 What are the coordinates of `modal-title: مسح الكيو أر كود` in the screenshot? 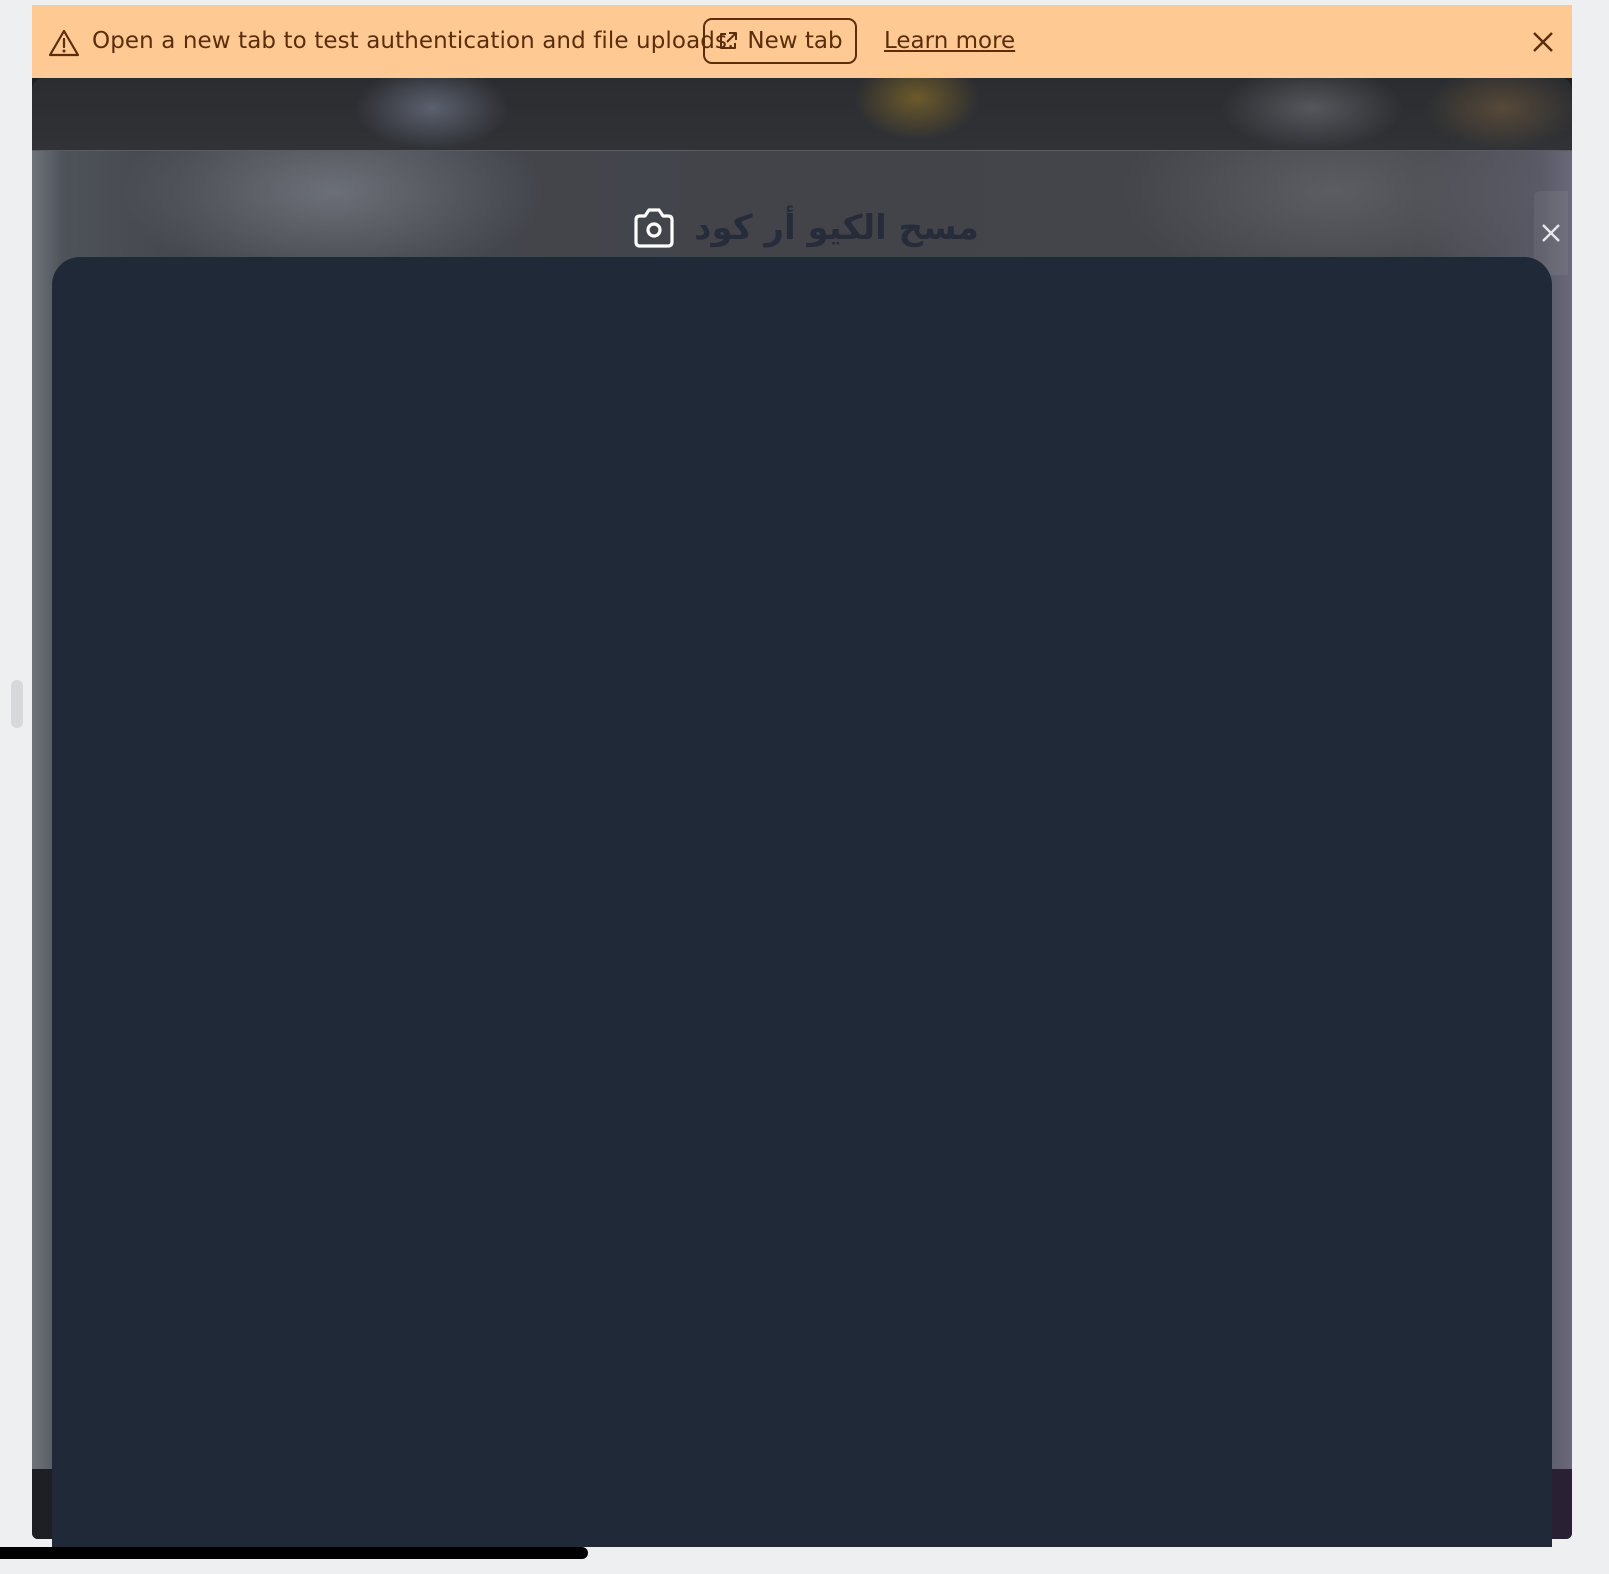 It's located at (836, 228).